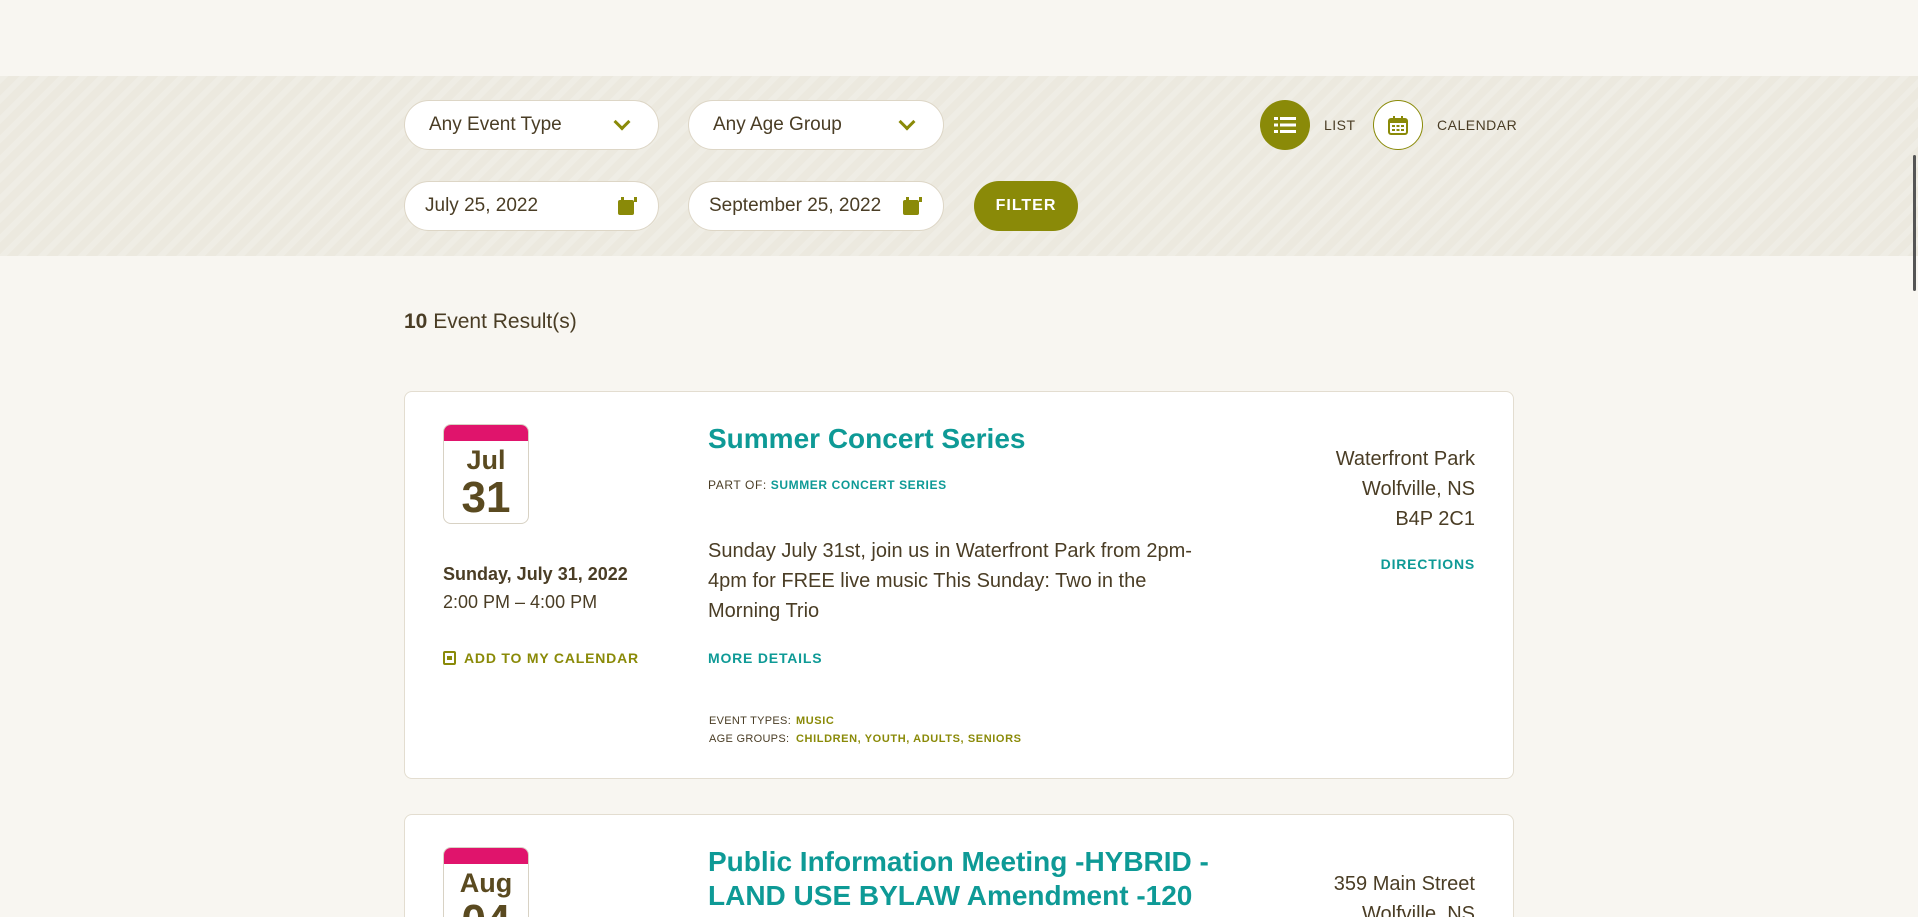 Image resolution: width=1918 pixels, height=917 pixels. I want to click on event-address: Waterfront Park Wolfville, NS B4P 2C1, so click(1405, 489).